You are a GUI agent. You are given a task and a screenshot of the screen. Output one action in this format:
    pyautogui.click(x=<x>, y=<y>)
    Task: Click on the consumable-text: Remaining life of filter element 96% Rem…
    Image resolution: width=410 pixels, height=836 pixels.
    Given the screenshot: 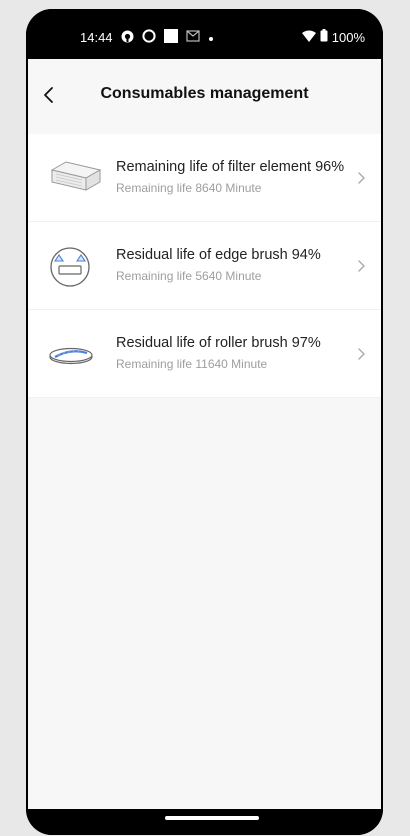 What is the action you would take?
    pyautogui.click(x=230, y=177)
    